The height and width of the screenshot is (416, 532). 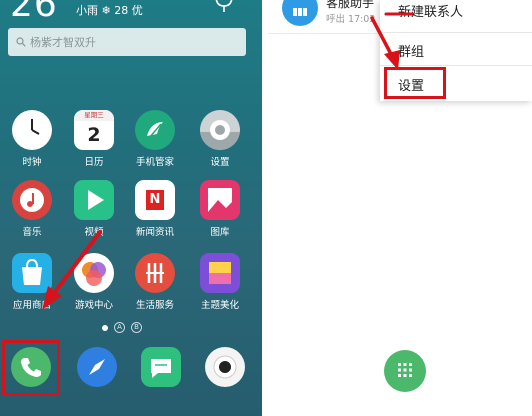 I want to click on camera-icon, so click(x=225, y=367).